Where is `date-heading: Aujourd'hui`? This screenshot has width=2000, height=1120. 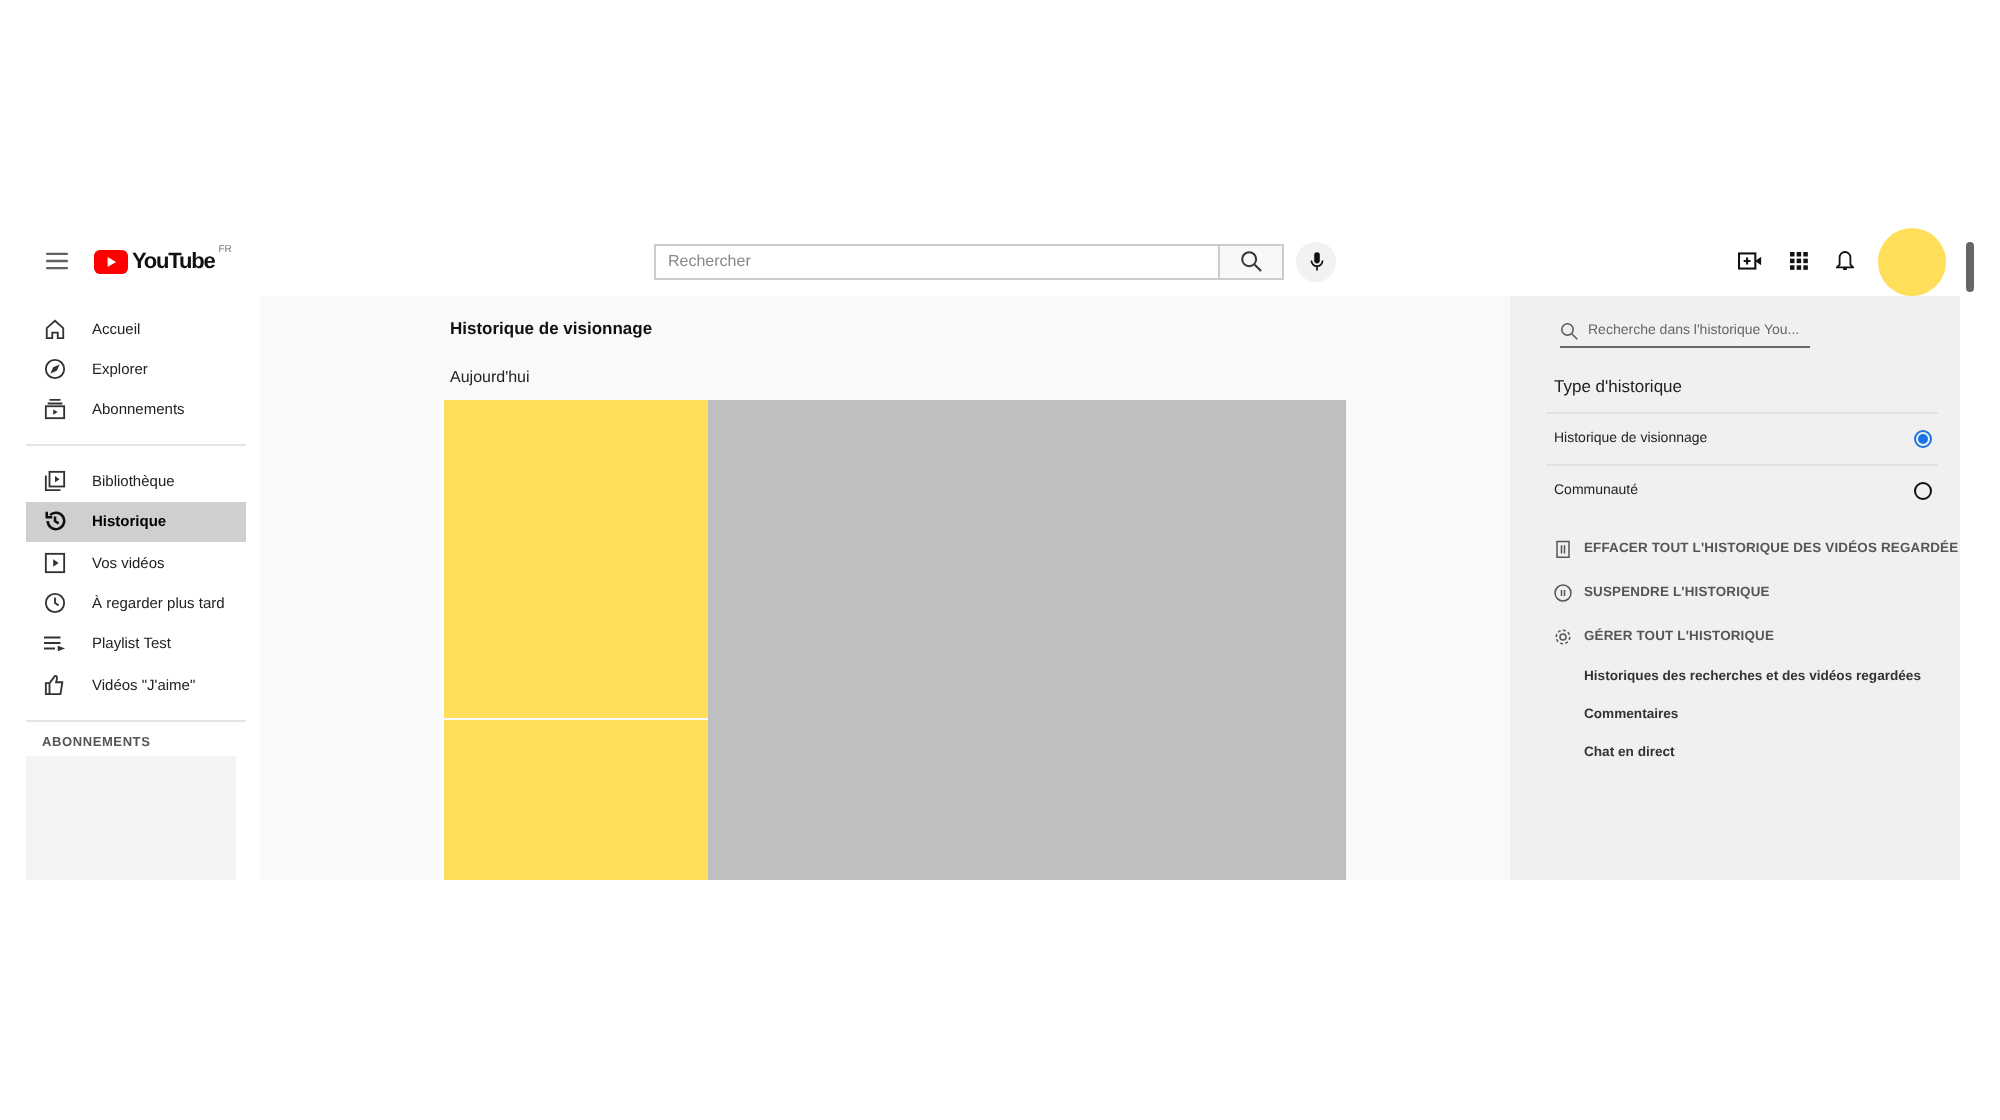
date-heading: Aujourd'hui is located at coordinates (491, 377).